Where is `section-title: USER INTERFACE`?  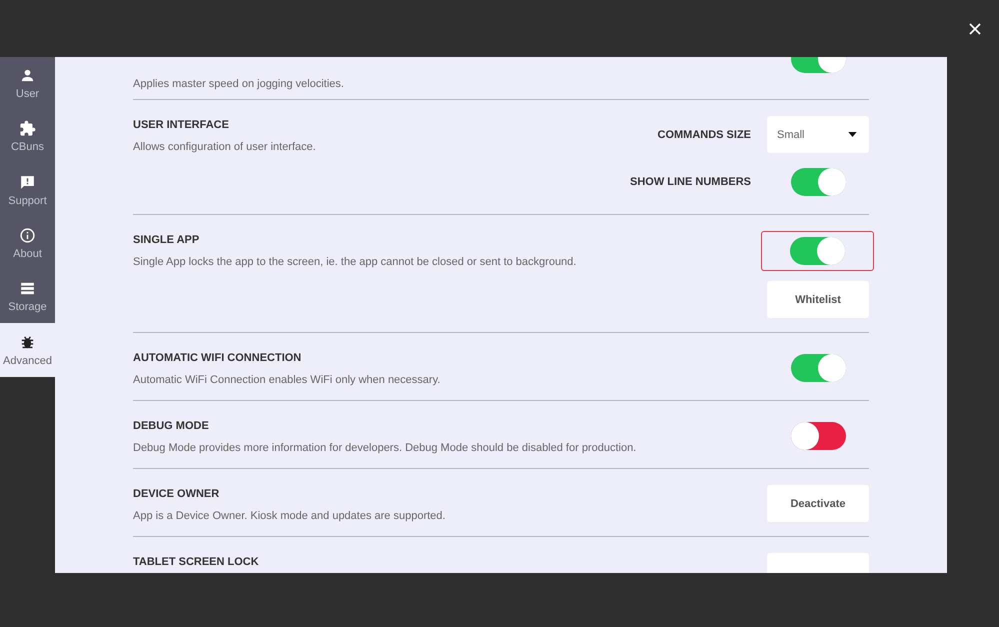
section-title: USER INTERFACE is located at coordinates (181, 125).